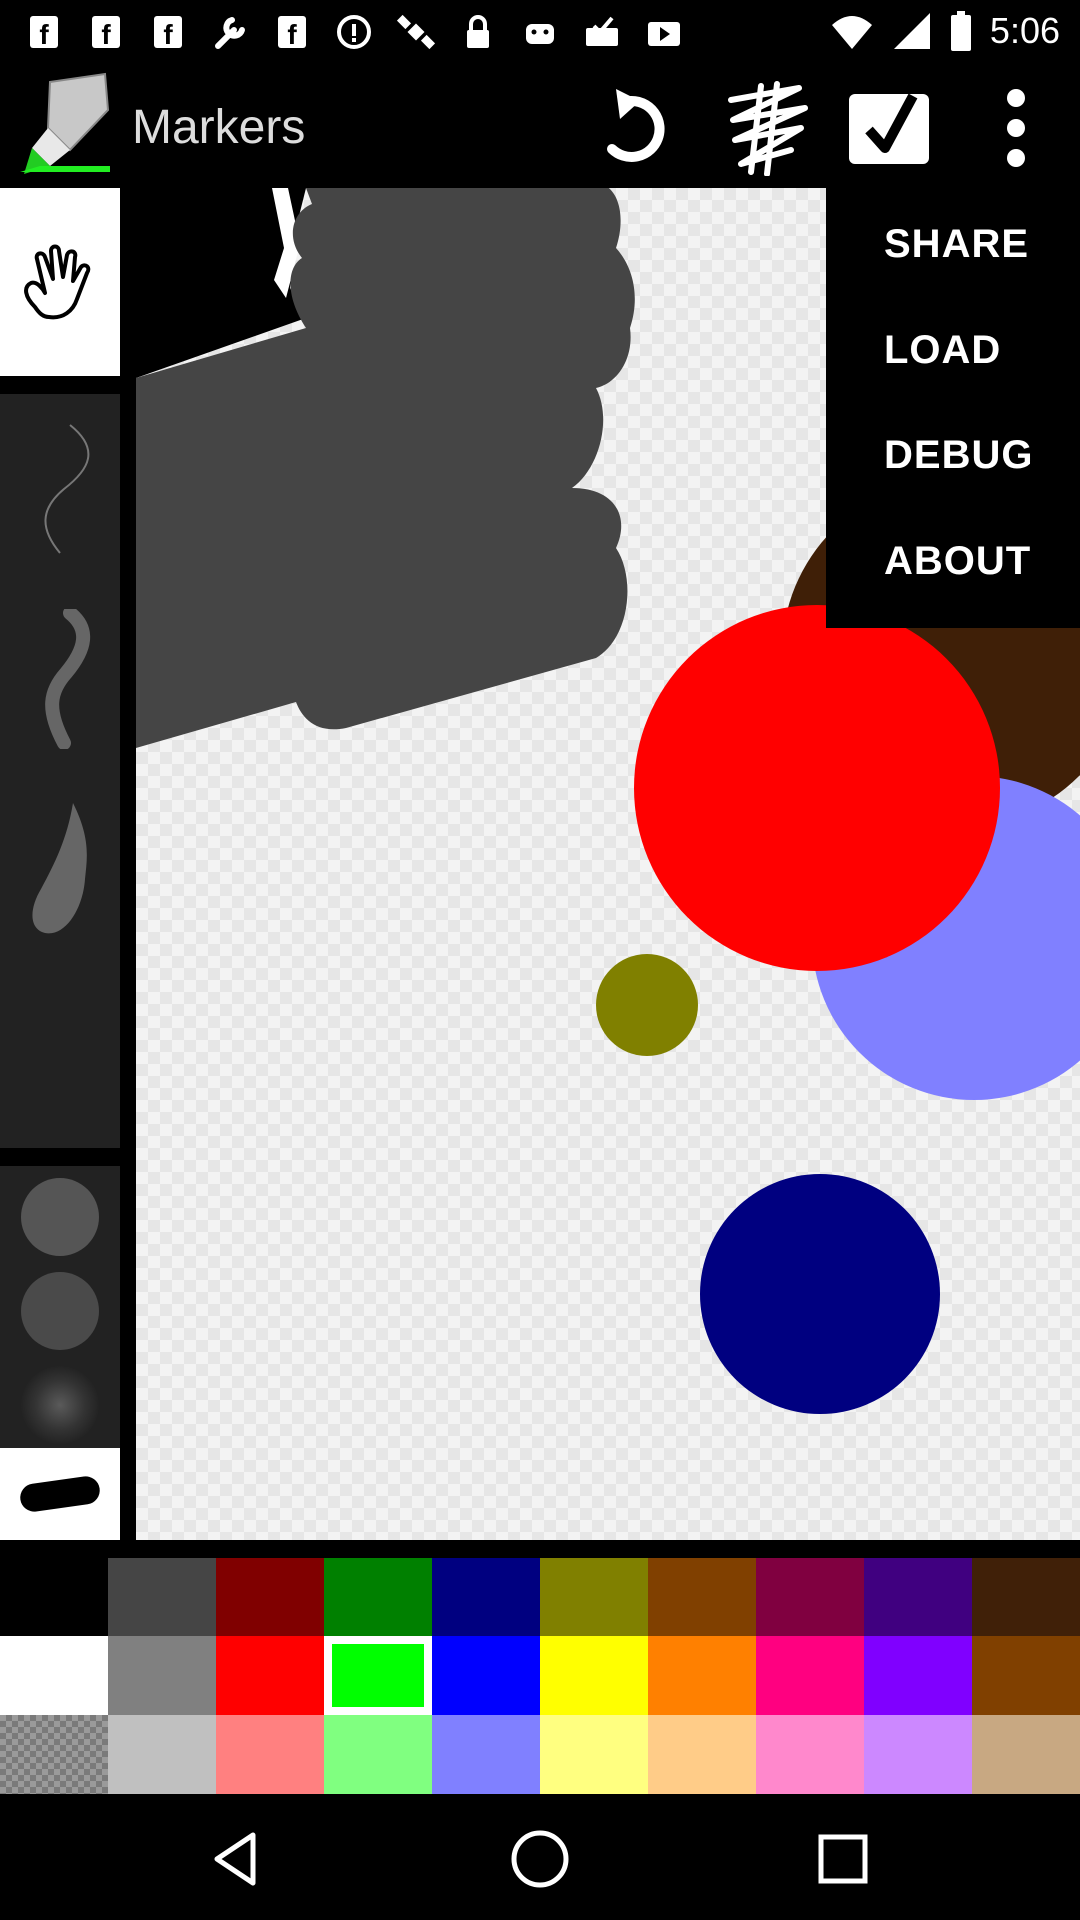  I want to click on menu-item-load: LOAD, so click(942, 350).